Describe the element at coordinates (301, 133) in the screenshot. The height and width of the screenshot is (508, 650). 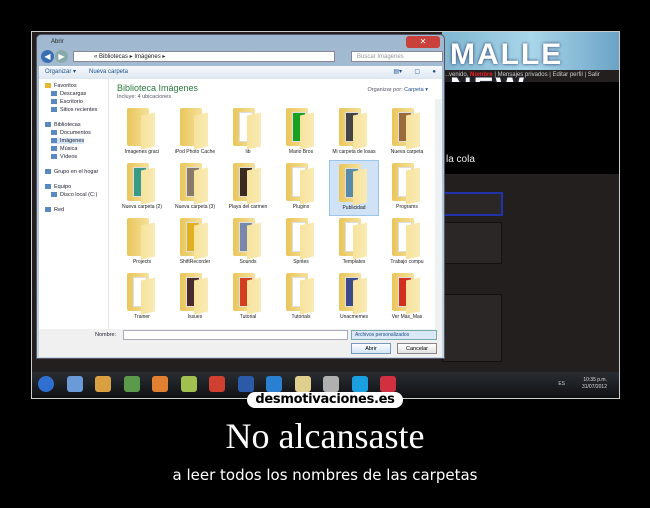
I see `folder-item: Mario Bros` at that location.